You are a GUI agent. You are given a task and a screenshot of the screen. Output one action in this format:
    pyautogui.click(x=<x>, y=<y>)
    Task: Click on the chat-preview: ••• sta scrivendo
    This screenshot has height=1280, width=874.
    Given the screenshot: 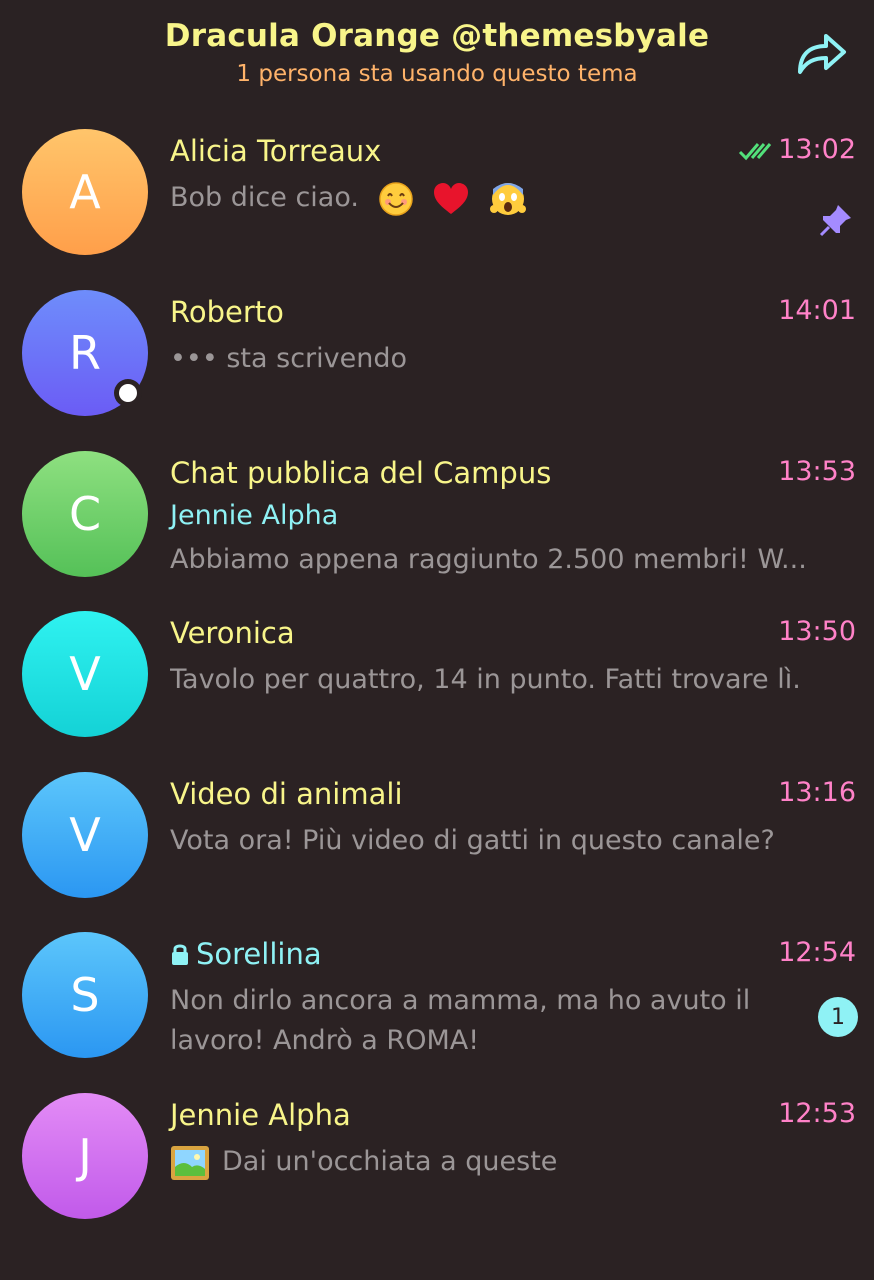 What is the action you would take?
    pyautogui.click(x=289, y=358)
    